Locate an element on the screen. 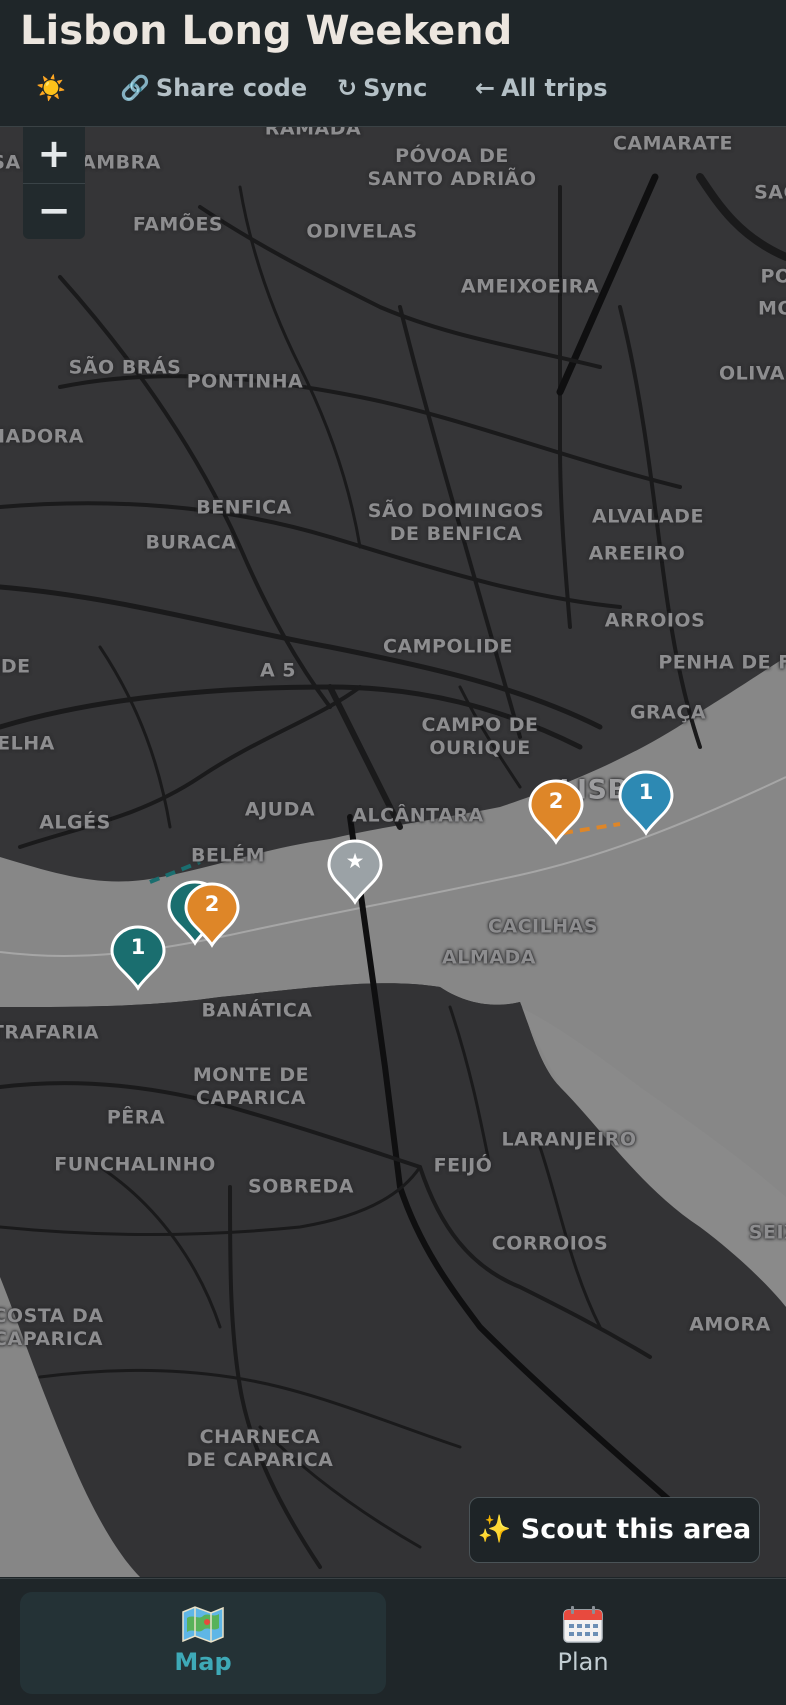 This screenshot has height=1705, width=786. tab-map-label: Map is located at coordinates (203, 1662).